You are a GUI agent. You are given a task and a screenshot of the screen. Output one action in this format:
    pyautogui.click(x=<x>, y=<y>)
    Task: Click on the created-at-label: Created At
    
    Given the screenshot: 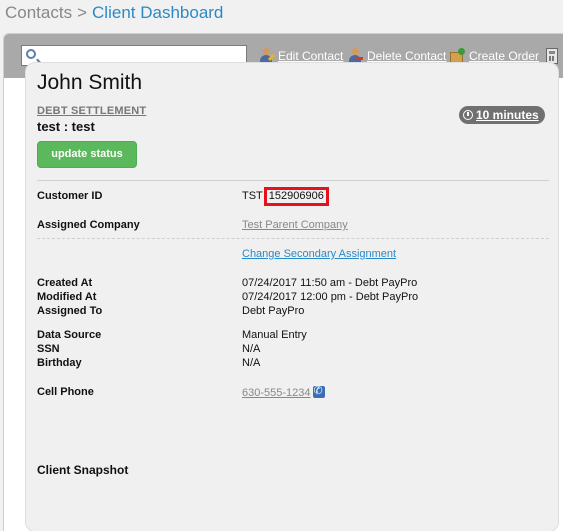 What is the action you would take?
    pyautogui.click(x=65, y=283)
    